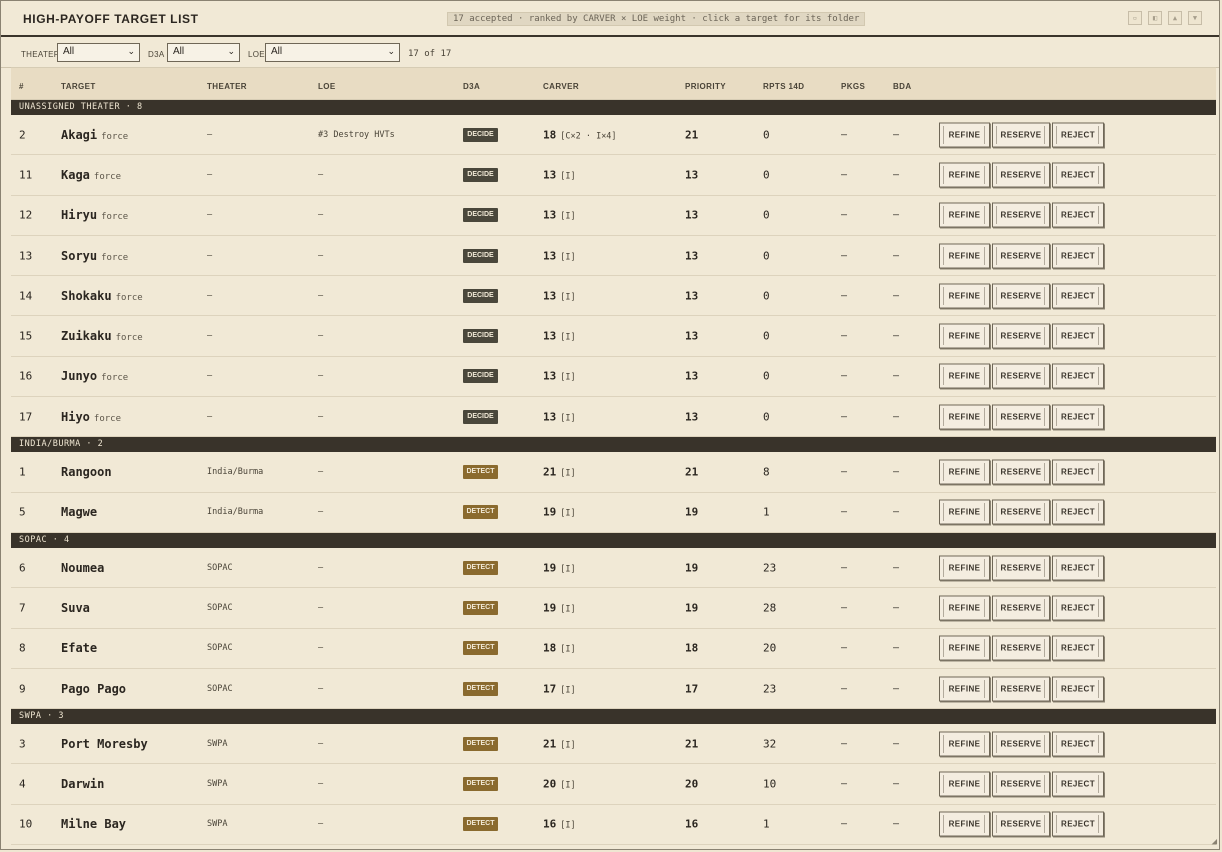 Image resolution: width=1222 pixels, height=852 pixels. What do you see at coordinates (321, 688) in the screenshot?
I see `target-loe: –` at bounding box center [321, 688].